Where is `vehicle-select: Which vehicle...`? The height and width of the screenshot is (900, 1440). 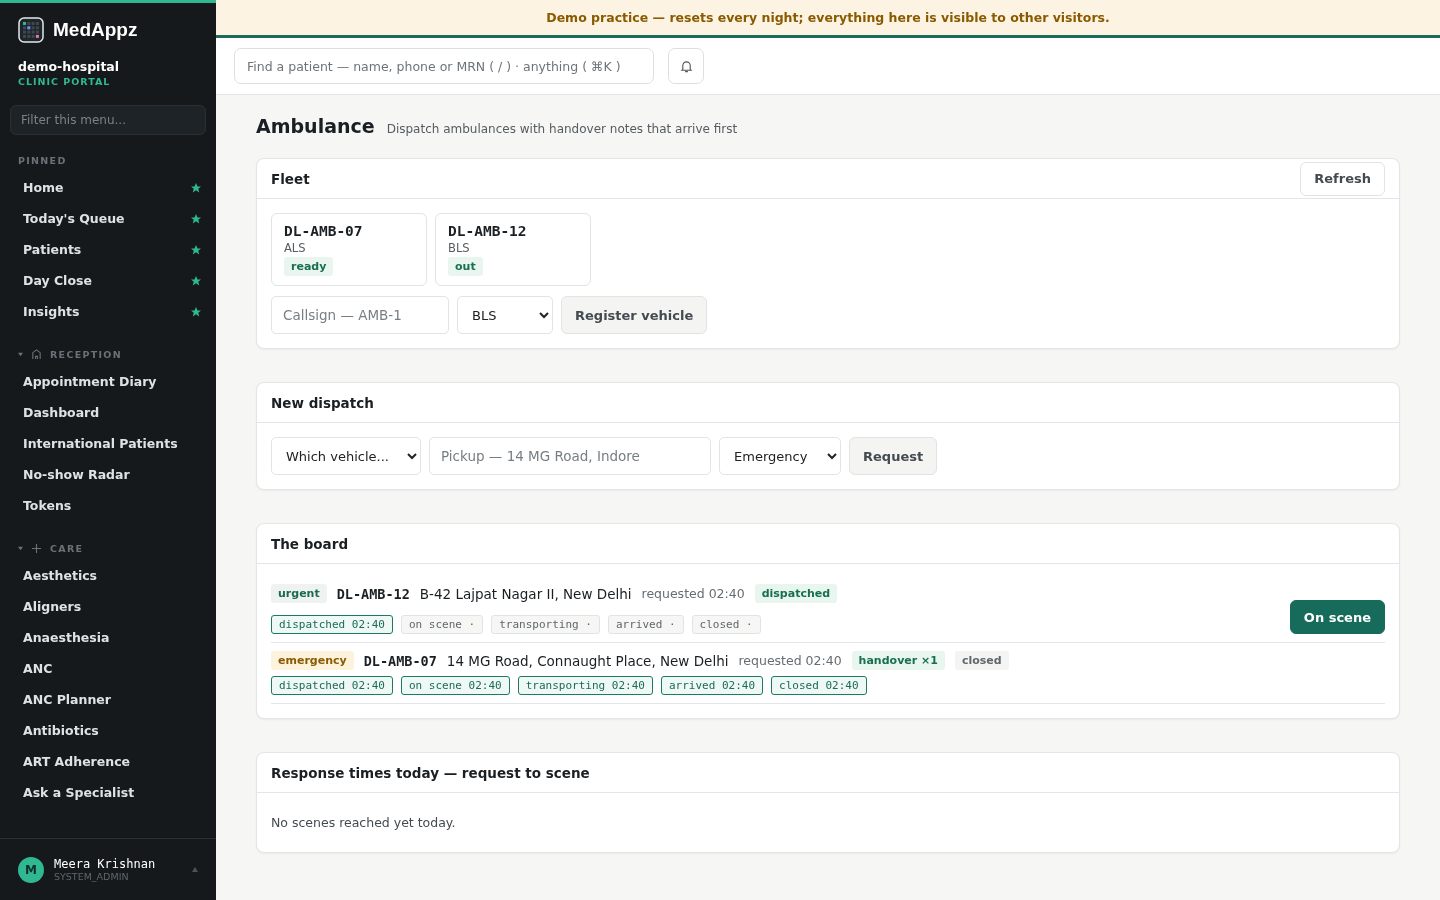
vehicle-select: Which vehicle... is located at coordinates (346, 456).